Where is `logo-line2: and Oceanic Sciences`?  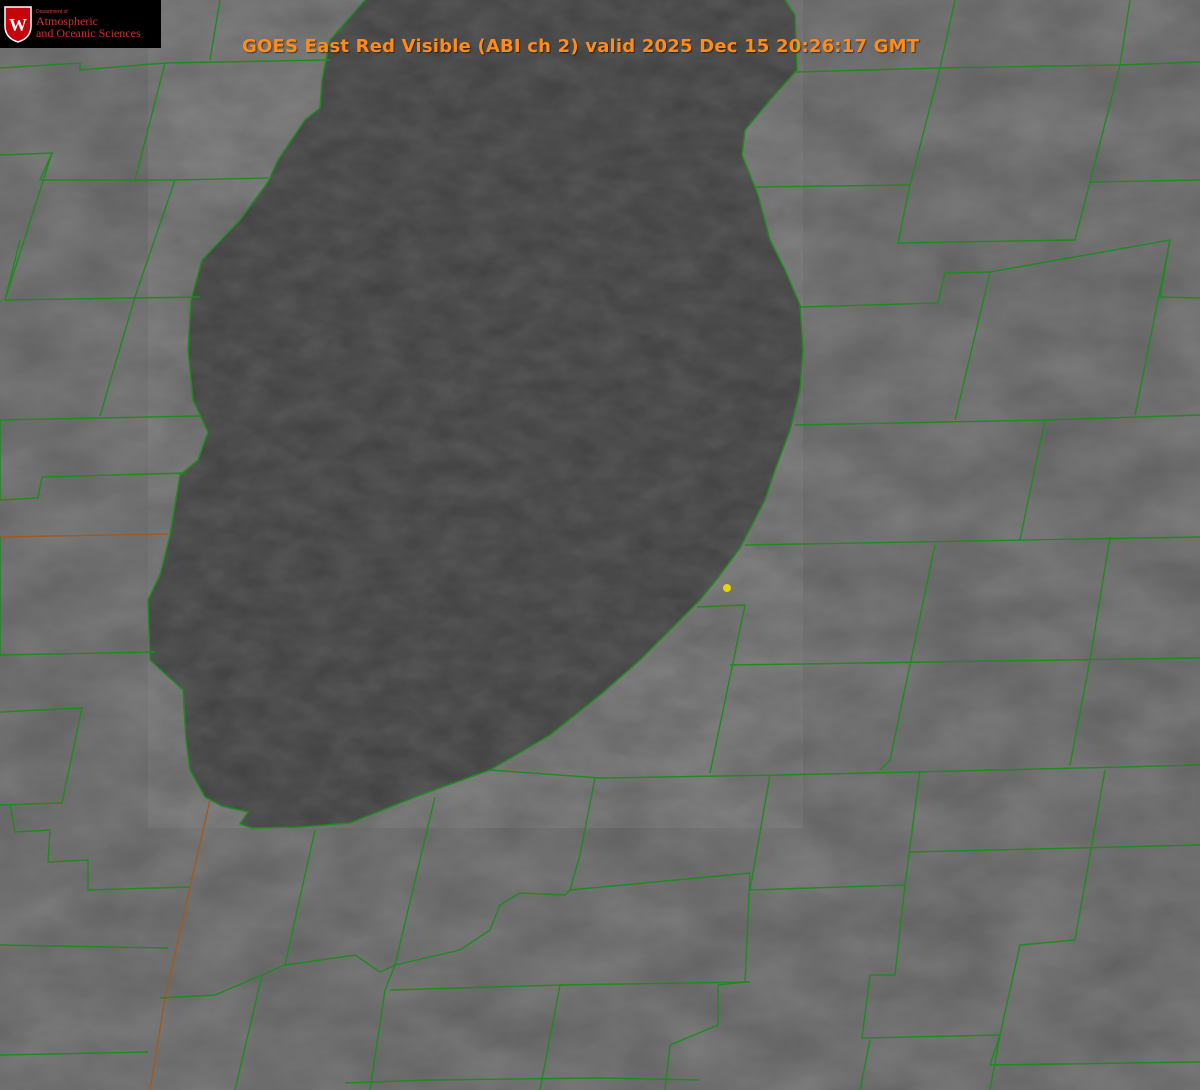
logo-line2: and Oceanic Sciences is located at coordinates (88, 32).